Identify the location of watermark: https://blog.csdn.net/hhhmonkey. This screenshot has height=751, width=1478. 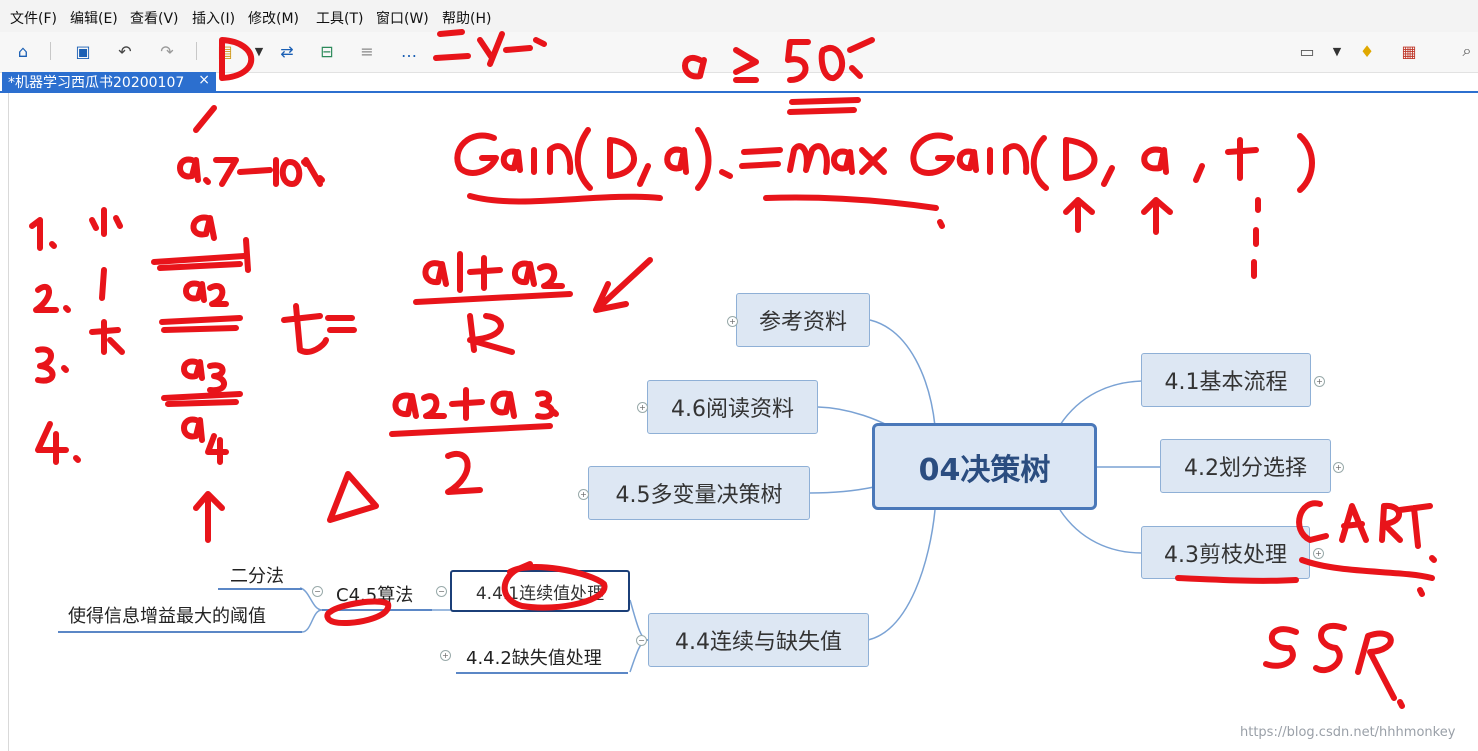
(1348, 732).